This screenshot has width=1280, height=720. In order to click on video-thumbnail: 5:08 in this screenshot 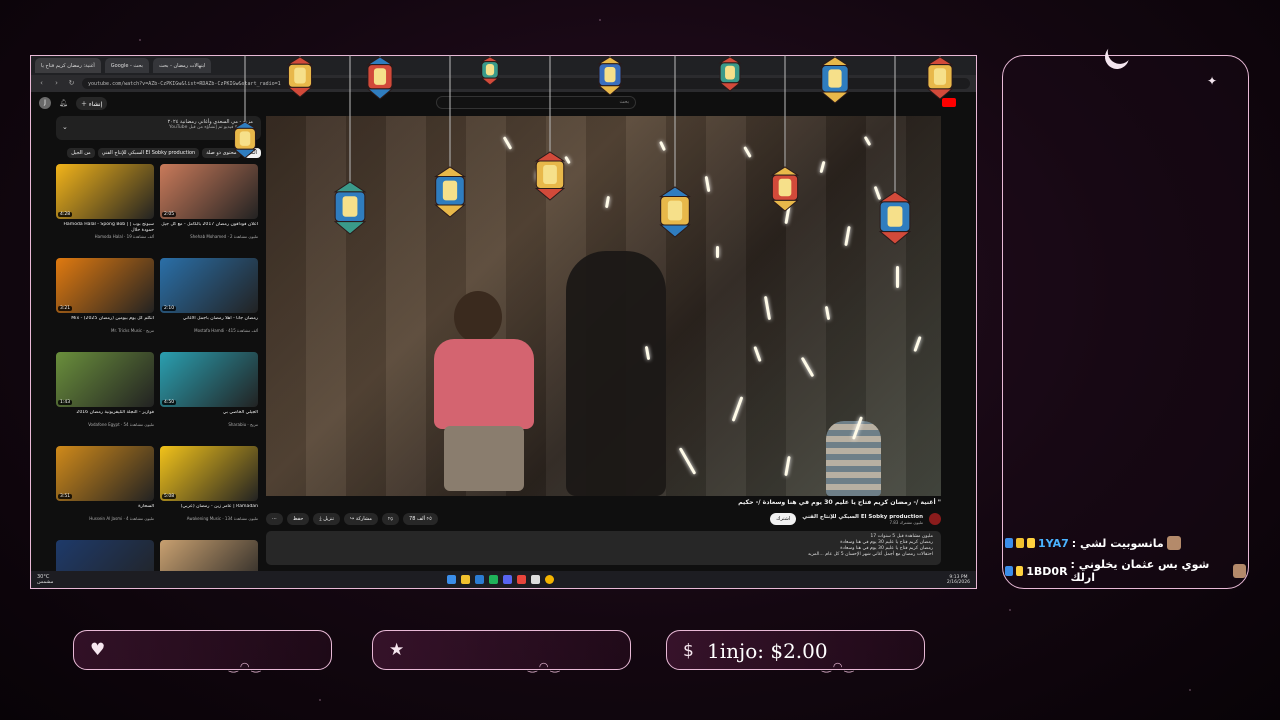, I will do `click(209, 473)`.